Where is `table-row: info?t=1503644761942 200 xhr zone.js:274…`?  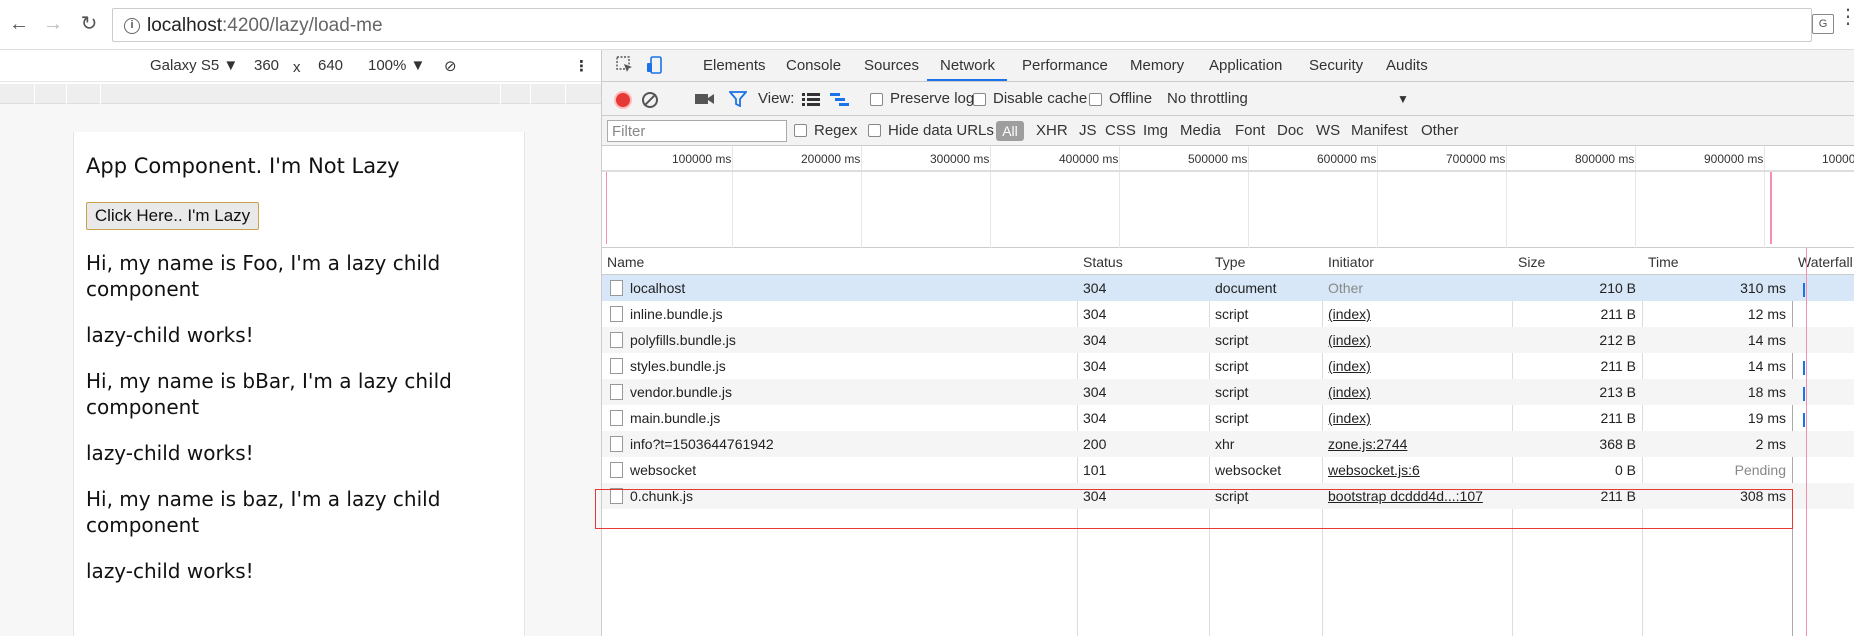 table-row: info?t=1503644761942 200 xhr zone.js:274… is located at coordinates (1228, 444).